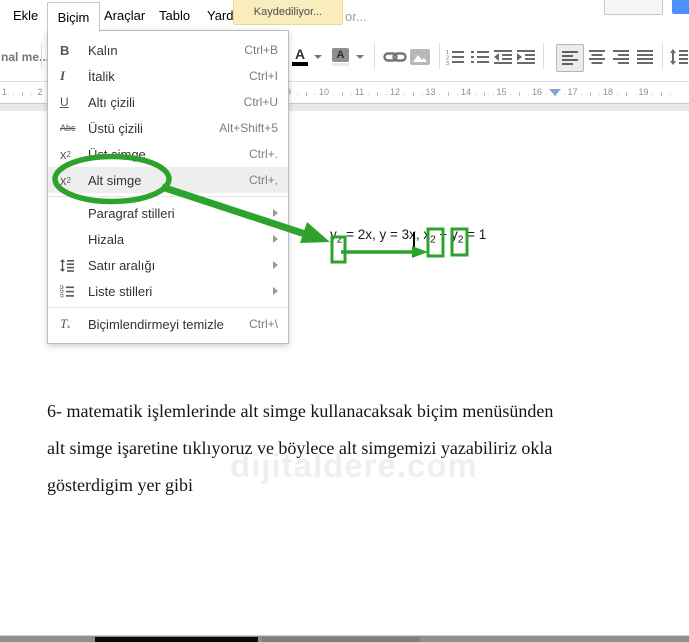 Image resolution: width=689 pixels, height=642 pixels. What do you see at coordinates (430, 92) in the screenshot?
I see `ruler-number: 13` at bounding box center [430, 92].